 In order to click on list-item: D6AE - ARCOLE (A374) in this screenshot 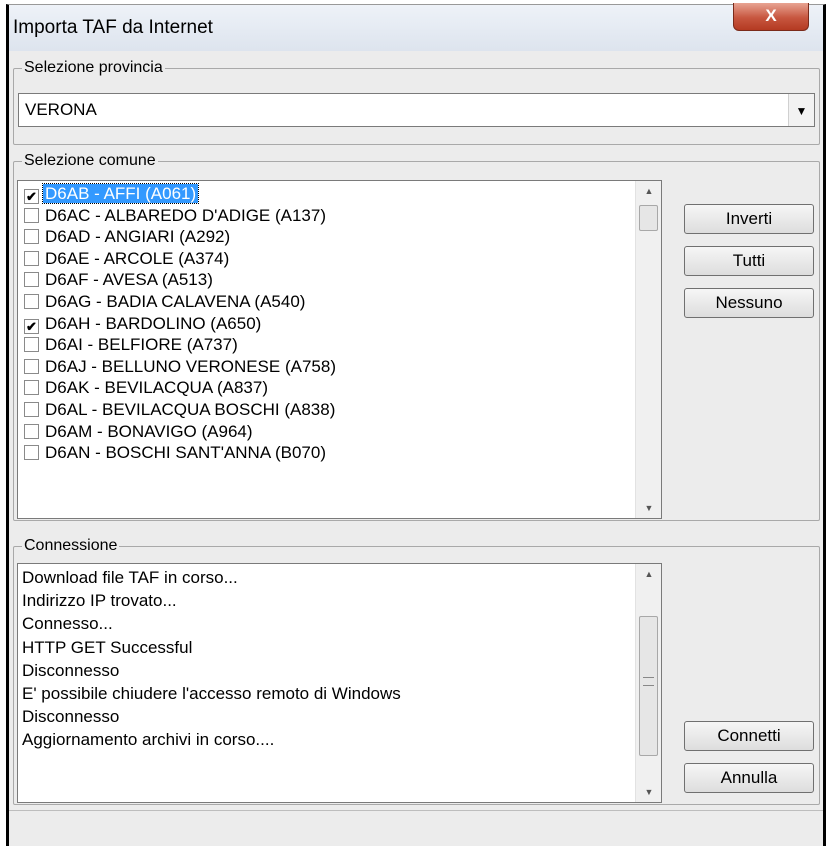, I will do `click(326, 259)`.